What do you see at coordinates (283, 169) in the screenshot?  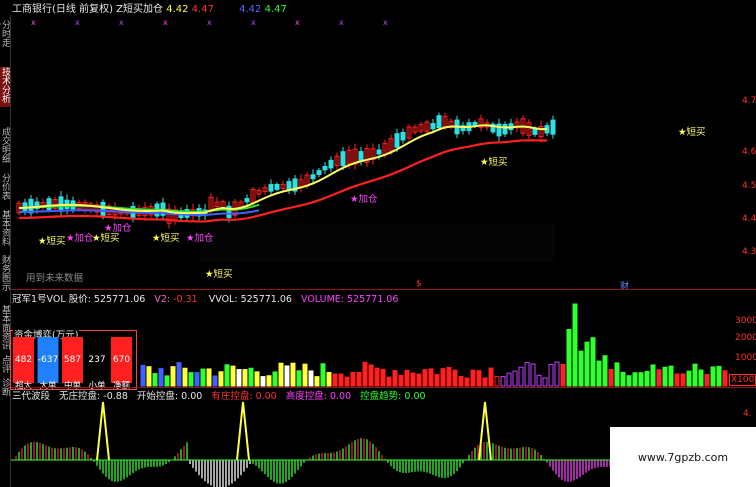 I see `ma-line-yellow` at bounding box center [283, 169].